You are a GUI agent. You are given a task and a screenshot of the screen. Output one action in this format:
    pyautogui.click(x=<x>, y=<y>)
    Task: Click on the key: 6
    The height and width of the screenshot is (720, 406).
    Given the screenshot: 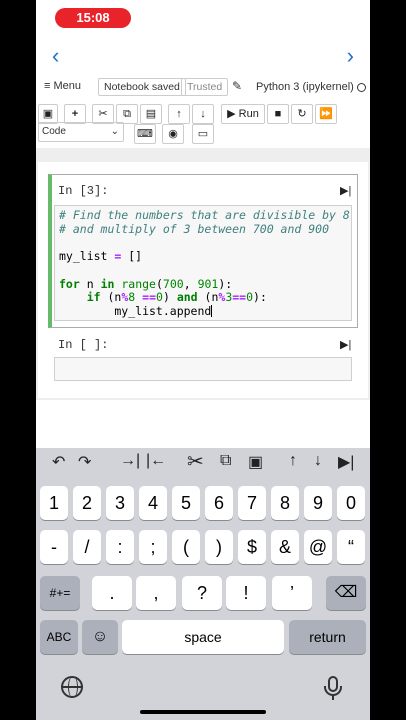 What is the action you would take?
    pyautogui.click(x=219, y=503)
    